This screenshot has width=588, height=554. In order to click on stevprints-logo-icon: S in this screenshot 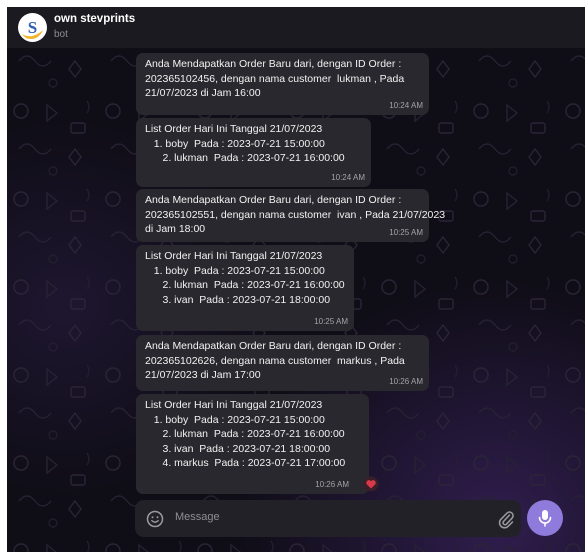, I will do `click(32, 27)`.